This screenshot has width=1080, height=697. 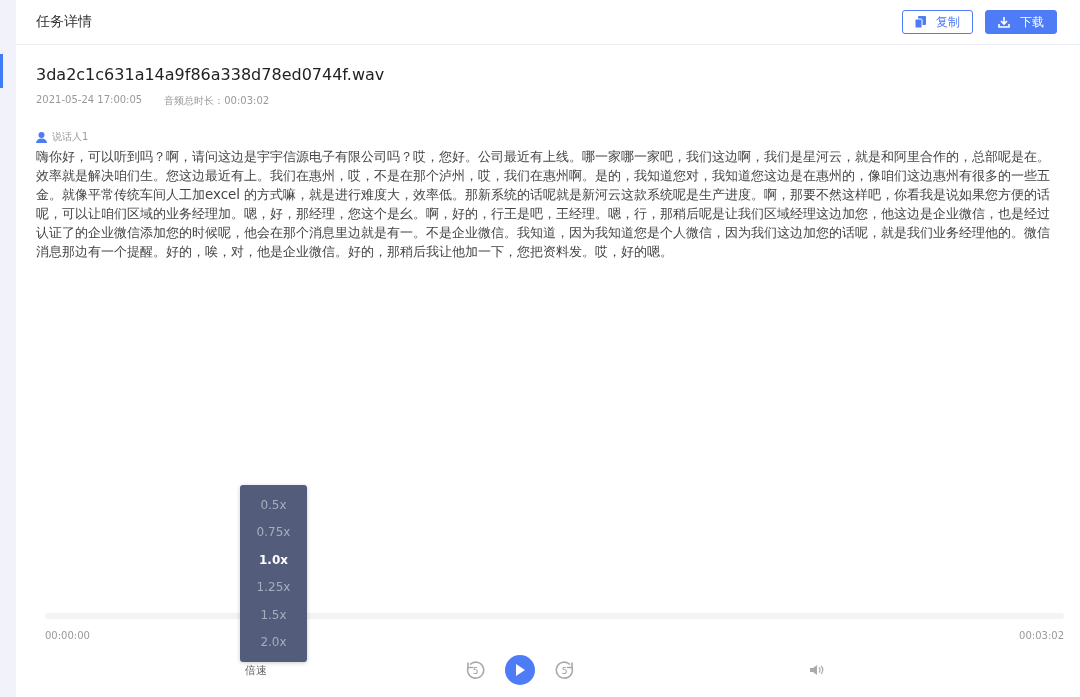 What do you see at coordinates (1041, 635) in the screenshot?
I see `total-time: 00:03:02` at bounding box center [1041, 635].